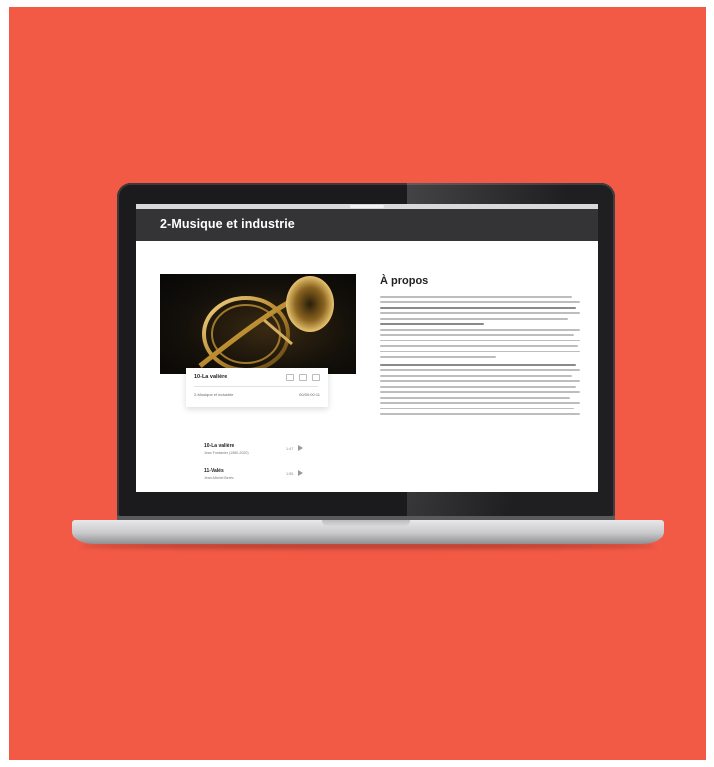  What do you see at coordinates (309, 394) in the screenshot?
I see `track-time: 00/00:00:11` at bounding box center [309, 394].